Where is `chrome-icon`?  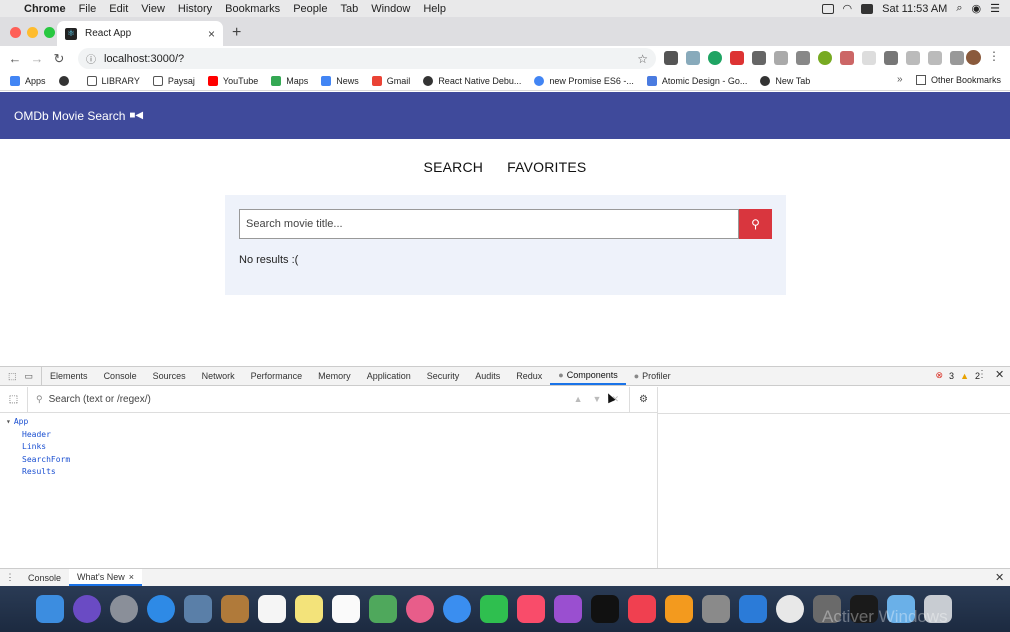
chrome-icon is located at coordinates (790, 609).